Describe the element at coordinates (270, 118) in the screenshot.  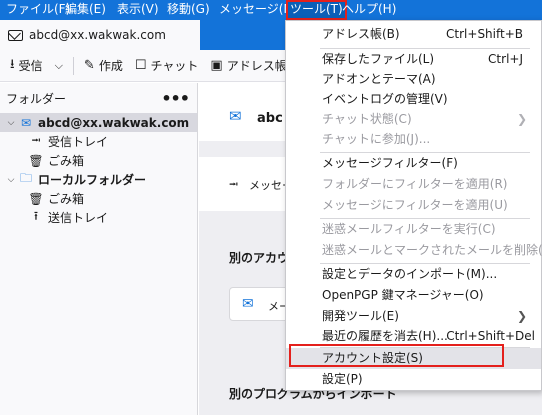
I see `account-title: abc` at that location.